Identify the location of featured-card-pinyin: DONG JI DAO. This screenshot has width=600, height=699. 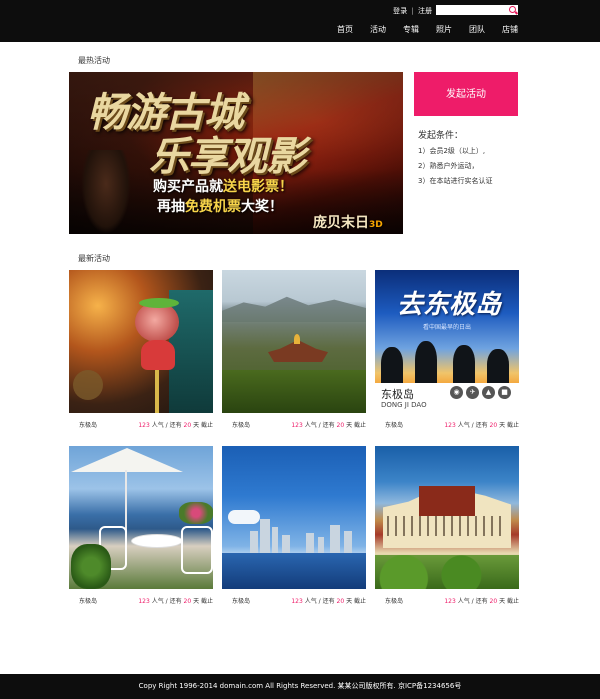
(404, 405).